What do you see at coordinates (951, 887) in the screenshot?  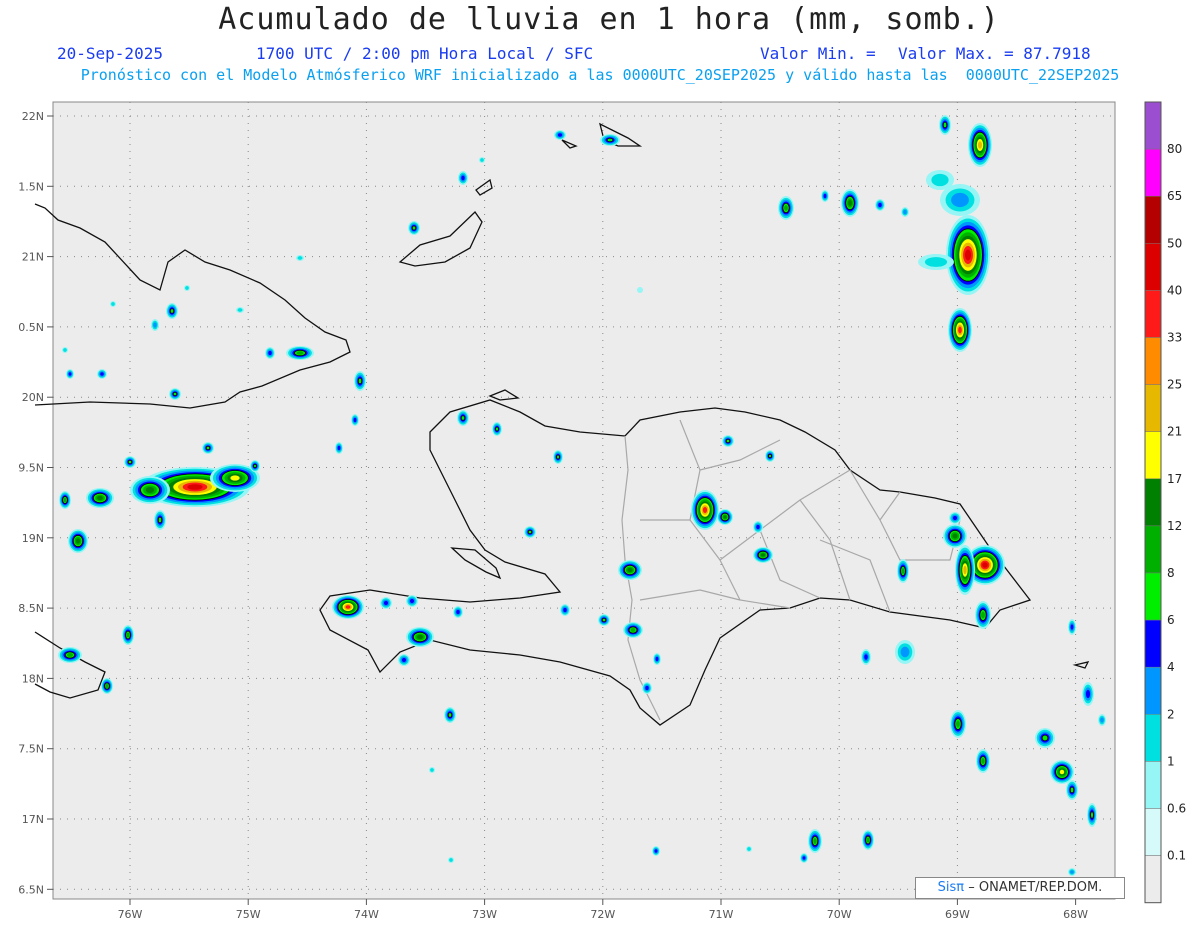 I see `sis-logo: Sisπ` at bounding box center [951, 887].